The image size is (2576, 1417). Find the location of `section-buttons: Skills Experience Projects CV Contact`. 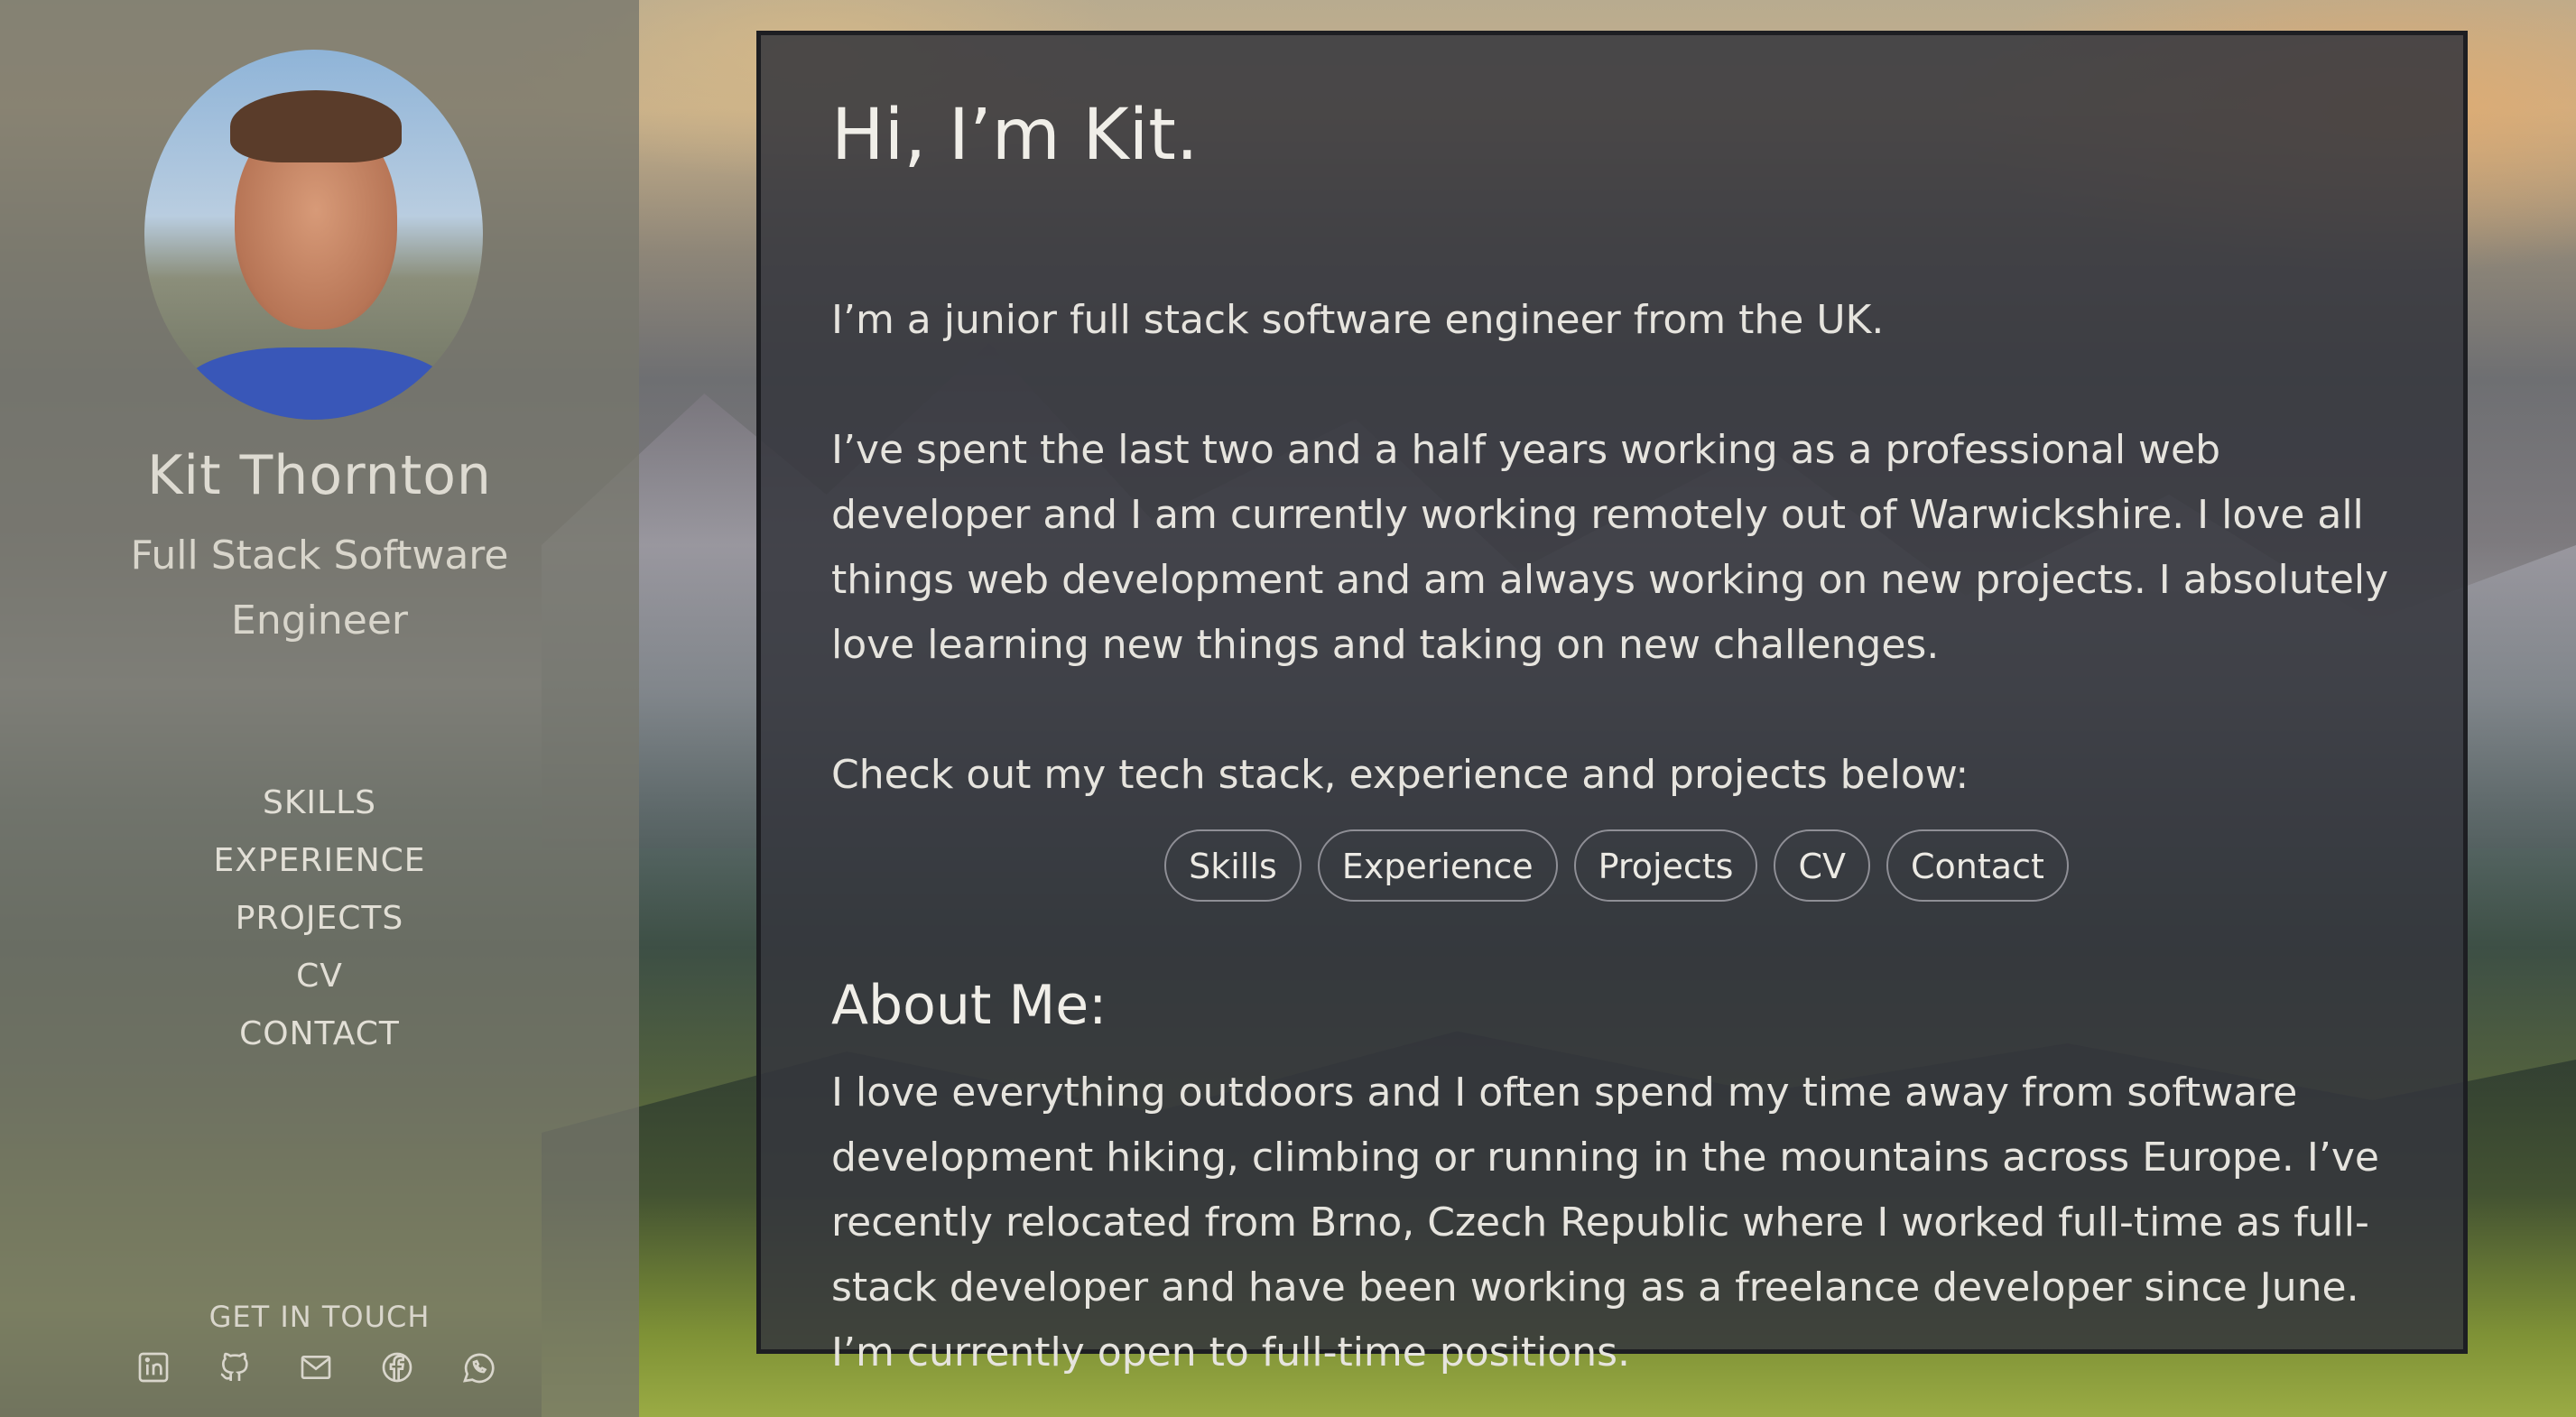

section-buttons: Skills Experience Projects CV Contact is located at coordinates (1617, 865).